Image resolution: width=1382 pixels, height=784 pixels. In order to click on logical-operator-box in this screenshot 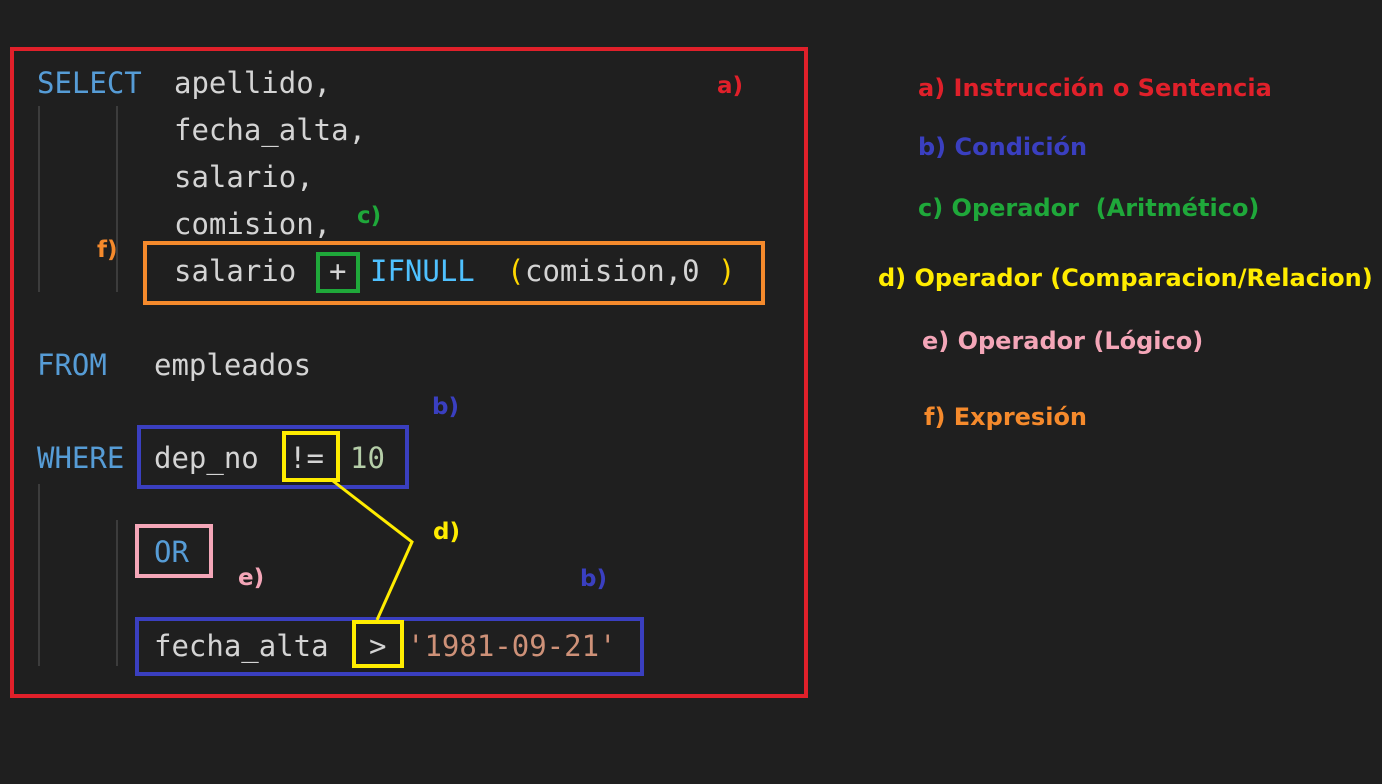, I will do `click(174, 551)`.